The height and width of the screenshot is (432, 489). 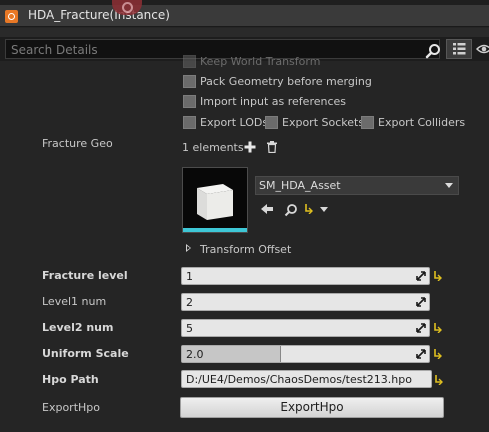 I want to click on uniform-scale-slider: 2.0, so click(x=305, y=354).